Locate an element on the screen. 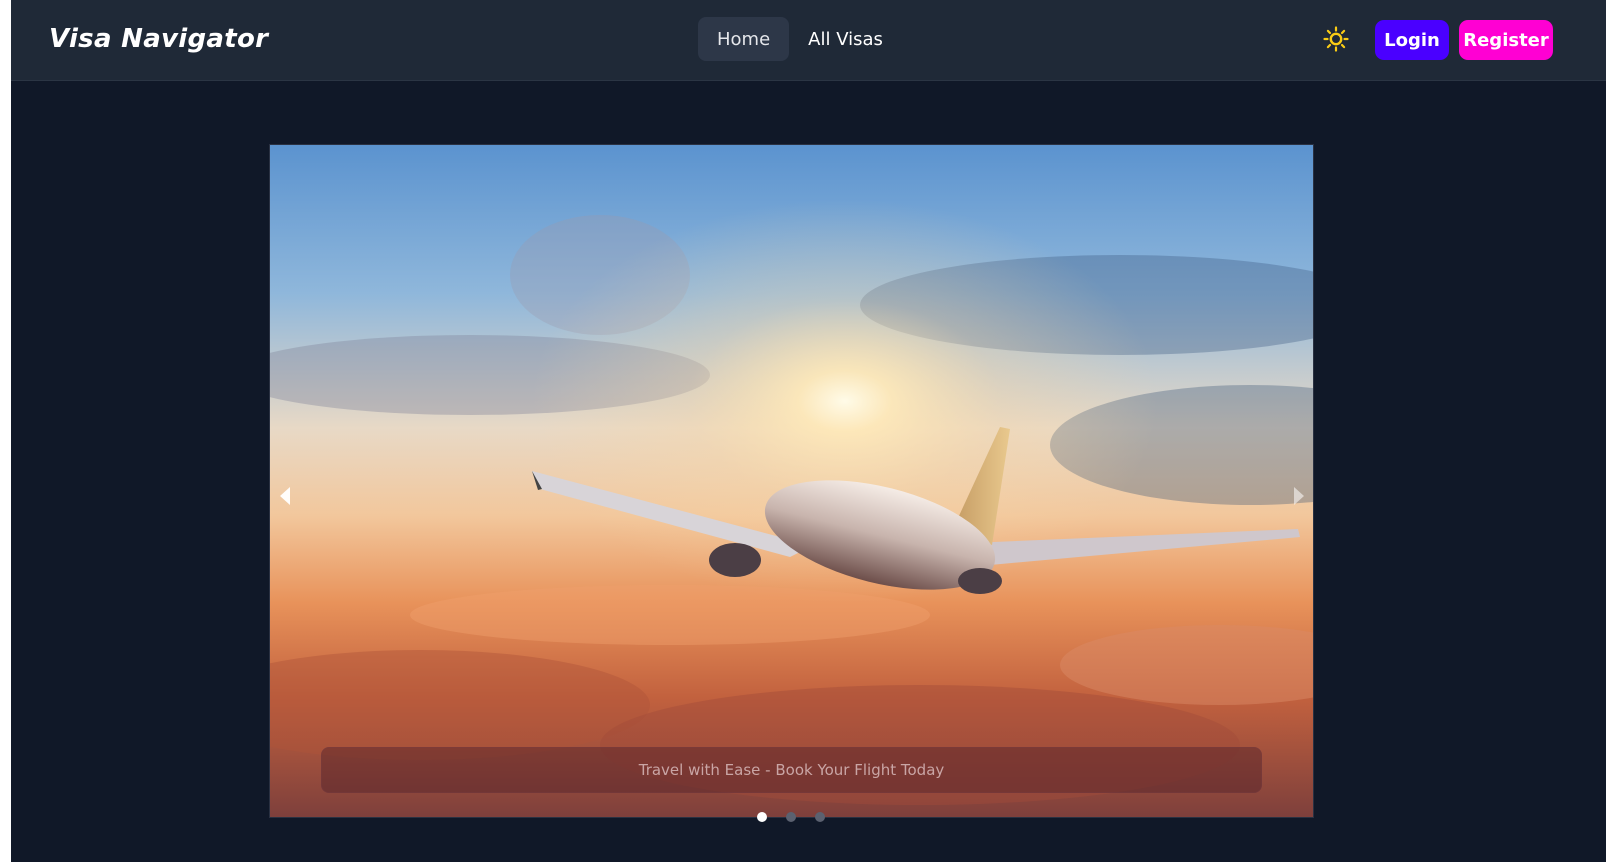  nav-all-visas: All Visas is located at coordinates (845, 39).